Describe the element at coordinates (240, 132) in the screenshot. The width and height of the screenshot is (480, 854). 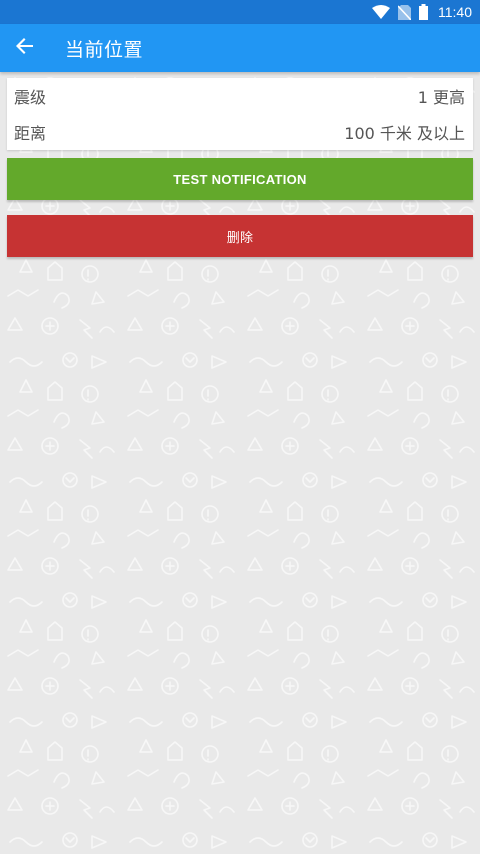
I see `distance-row: 距离 100 千米 及以上` at that location.